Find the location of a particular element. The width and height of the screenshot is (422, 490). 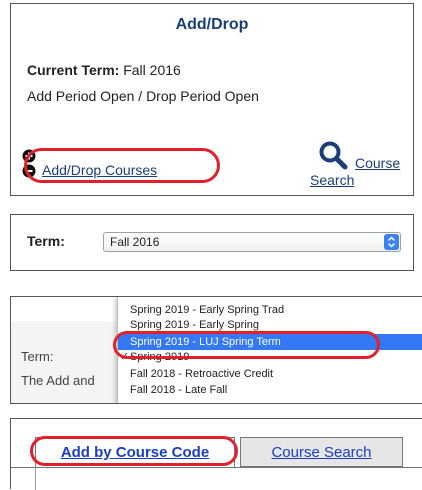

tab-course-search: Course Search is located at coordinates (321, 452).